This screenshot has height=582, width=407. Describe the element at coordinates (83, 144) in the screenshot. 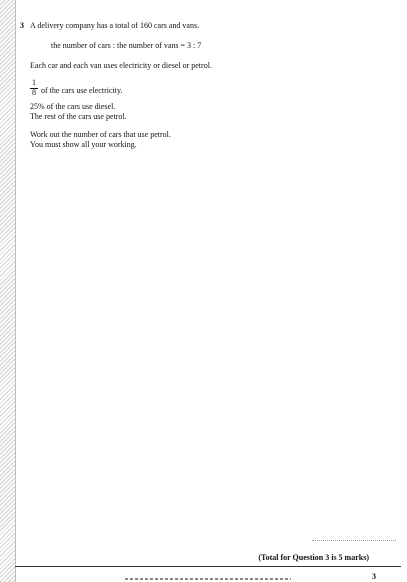

I see `working-instruction: You must show all your working.` at that location.